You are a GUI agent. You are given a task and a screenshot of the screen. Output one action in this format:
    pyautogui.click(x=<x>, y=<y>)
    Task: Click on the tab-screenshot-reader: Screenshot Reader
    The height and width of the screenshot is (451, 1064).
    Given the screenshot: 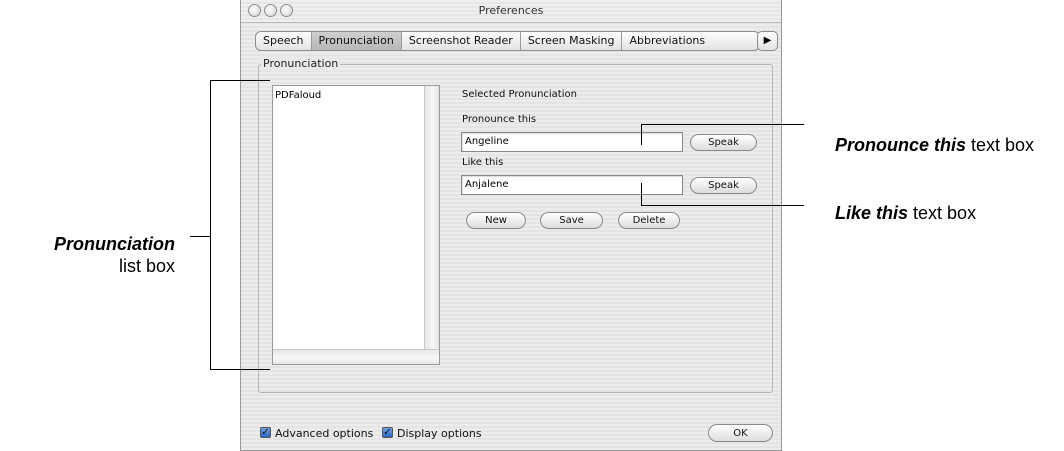 What is the action you would take?
    pyautogui.click(x=461, y=41)
    